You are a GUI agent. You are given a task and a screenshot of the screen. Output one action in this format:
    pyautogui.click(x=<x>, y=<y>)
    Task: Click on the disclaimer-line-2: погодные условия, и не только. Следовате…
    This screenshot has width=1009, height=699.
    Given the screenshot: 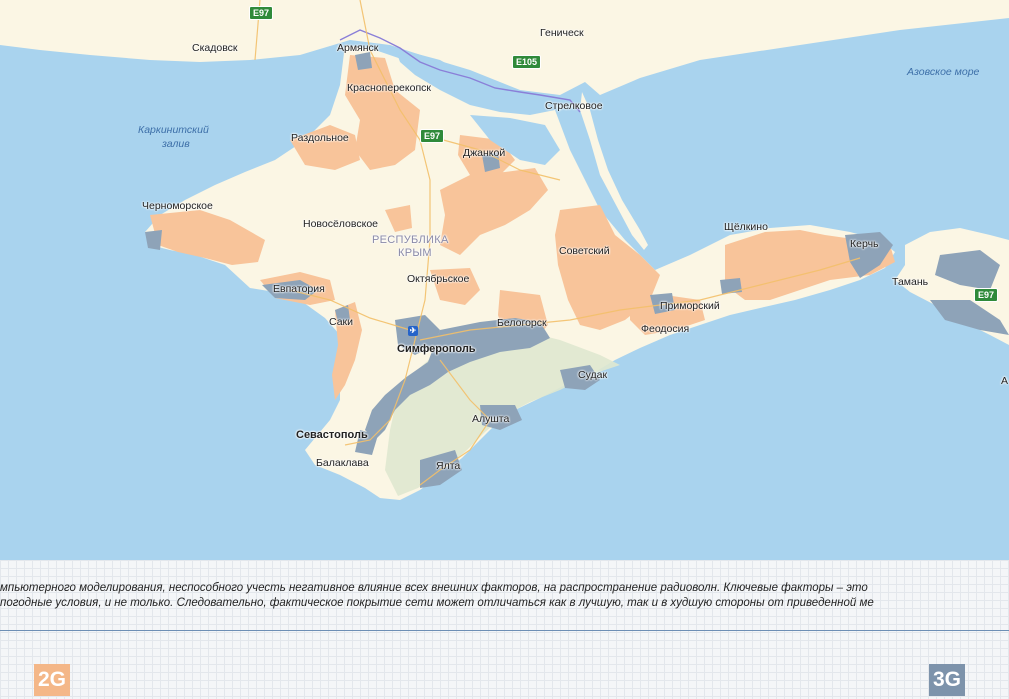 What is the action you would take?
    pyautogui.click(x=437, y=603)
    